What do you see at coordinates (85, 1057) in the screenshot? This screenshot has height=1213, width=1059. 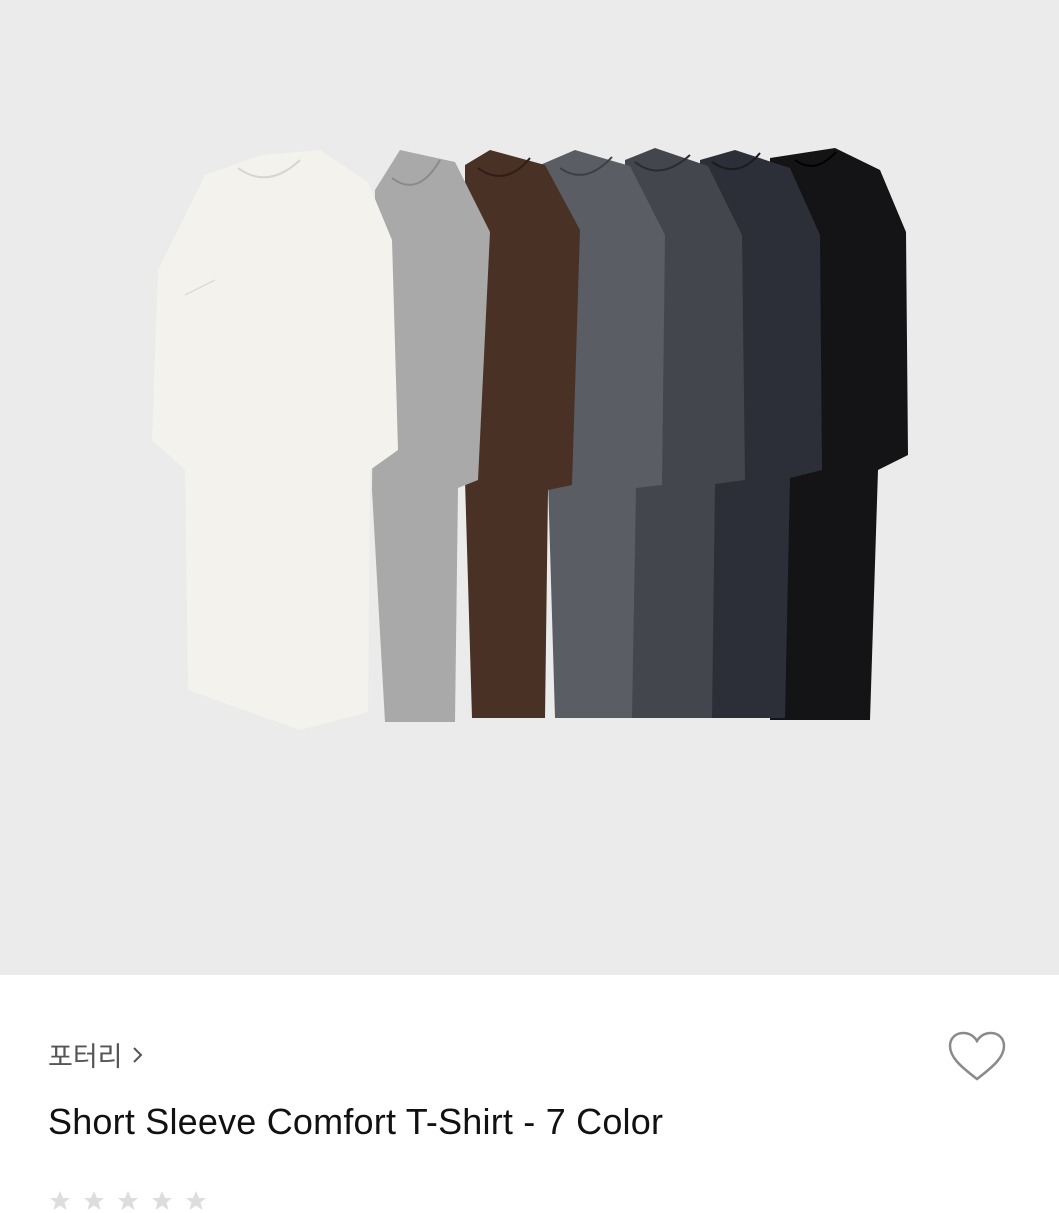 I see `brand-name: 포터리` at bounding box center [85, 1057].